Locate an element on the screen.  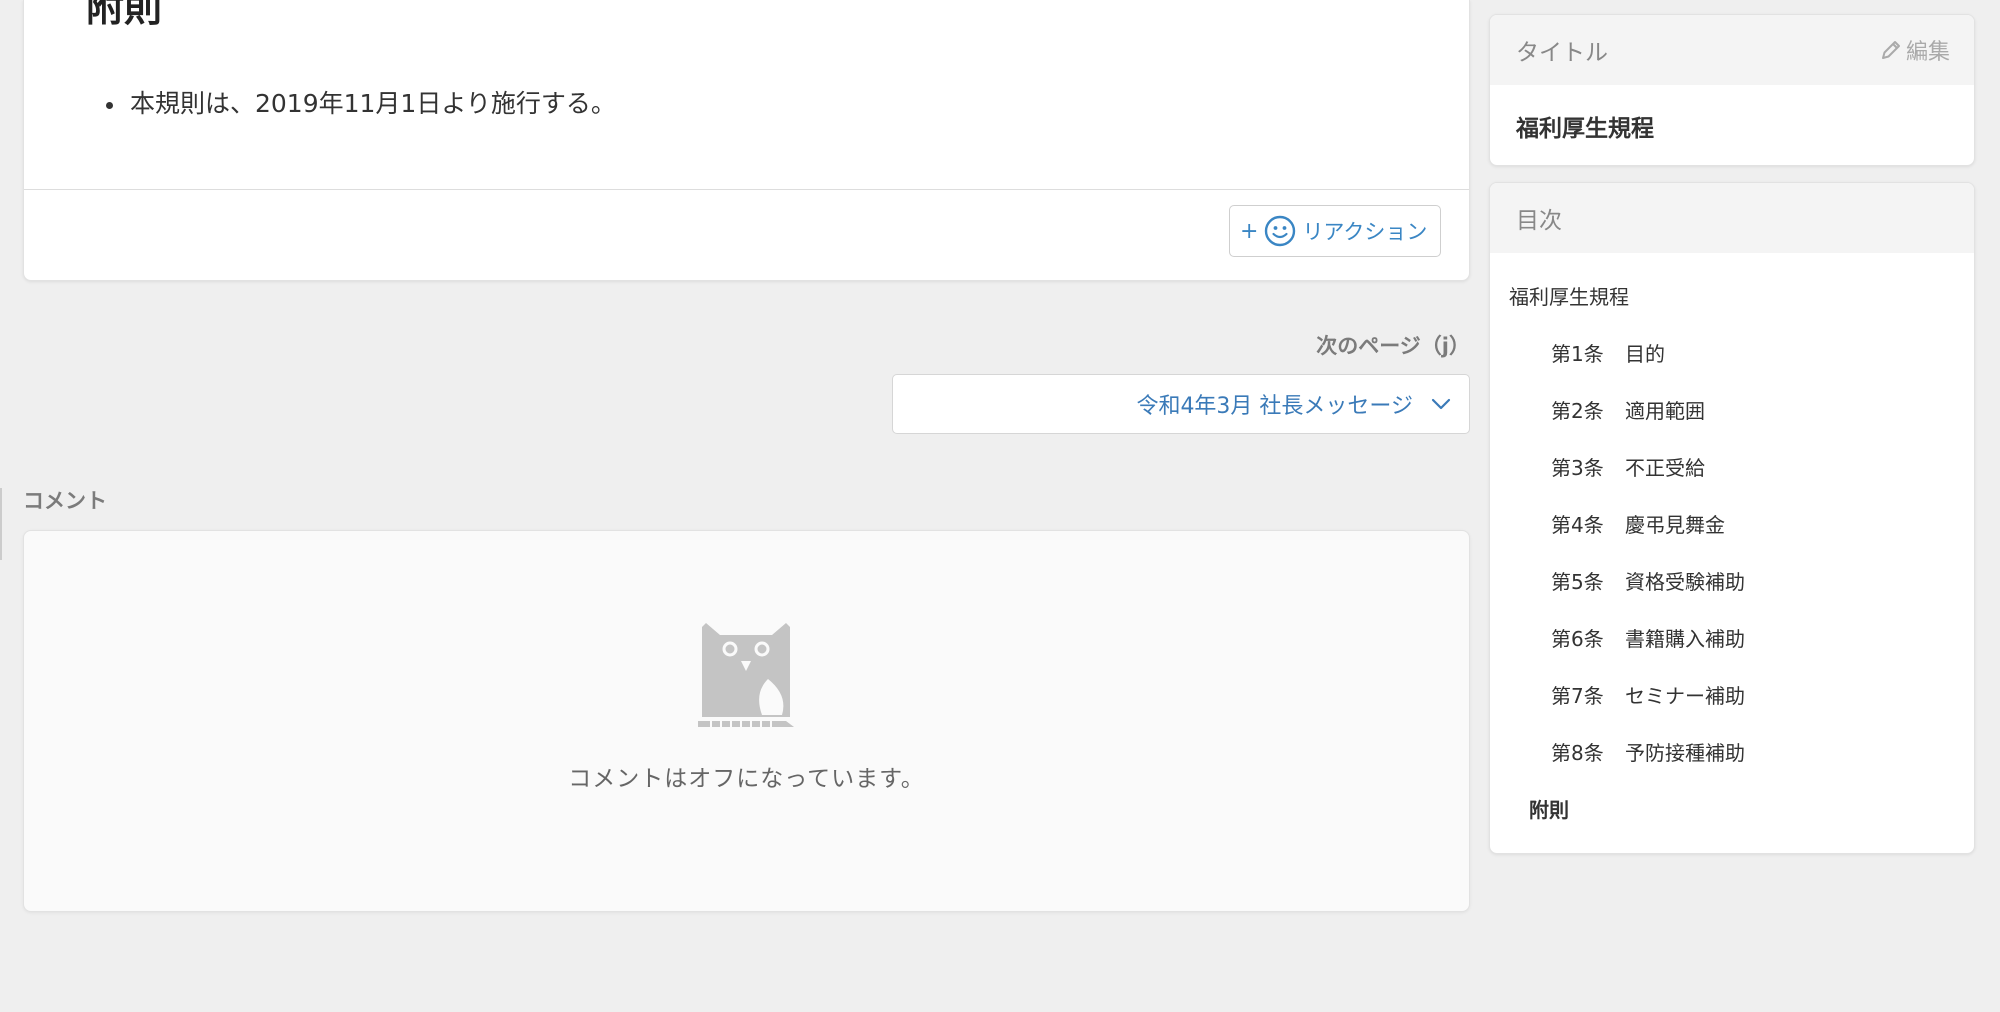
toc-item-article-7: 第7条 セミナー補助 is located at coordinates (1732, 696).